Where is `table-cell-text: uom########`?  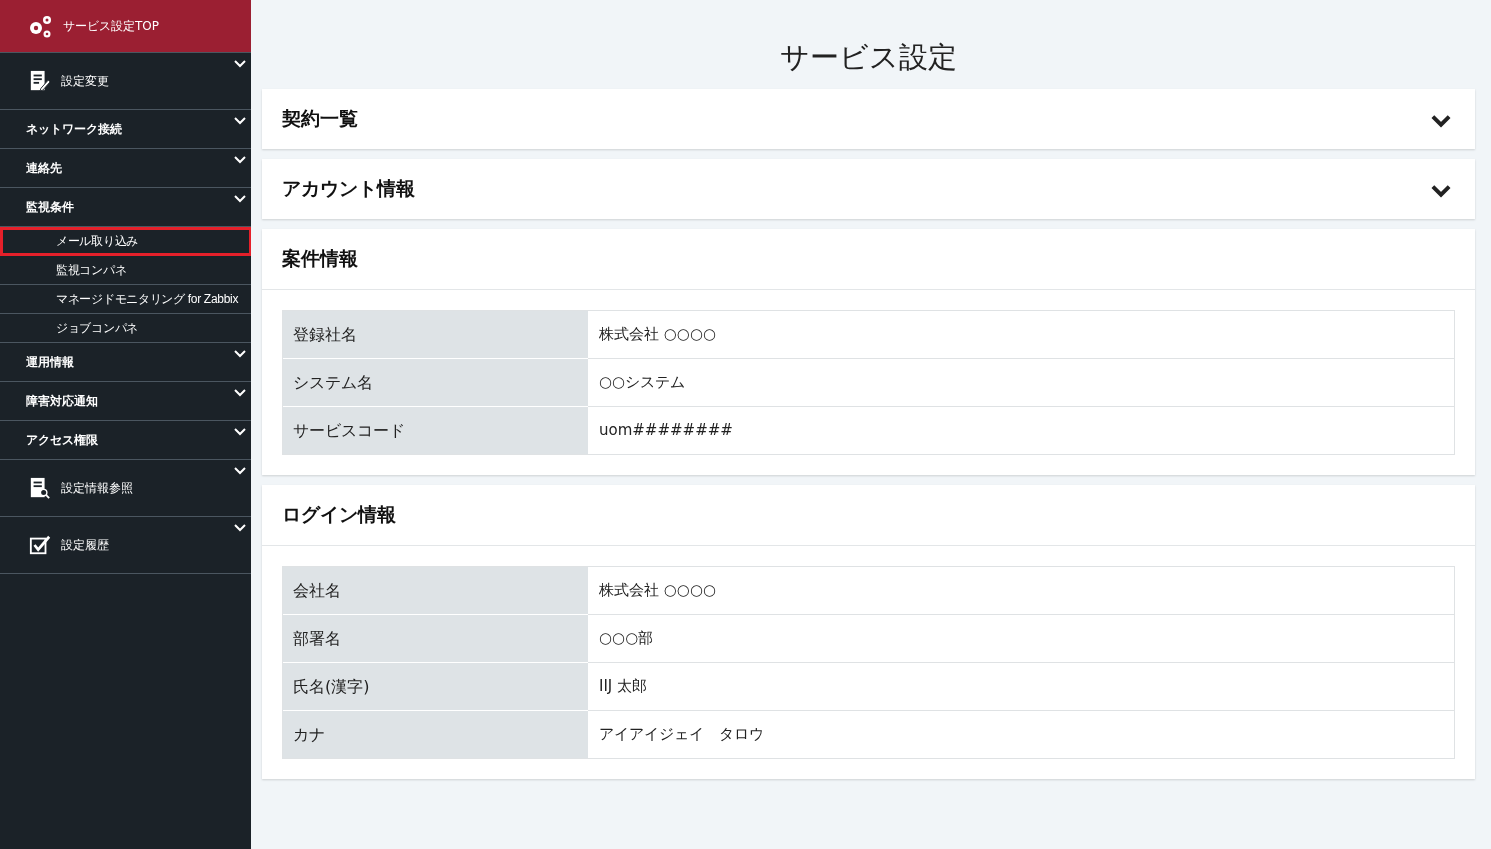 table-cell-text: uom######## is located at coordinates (666, 430).